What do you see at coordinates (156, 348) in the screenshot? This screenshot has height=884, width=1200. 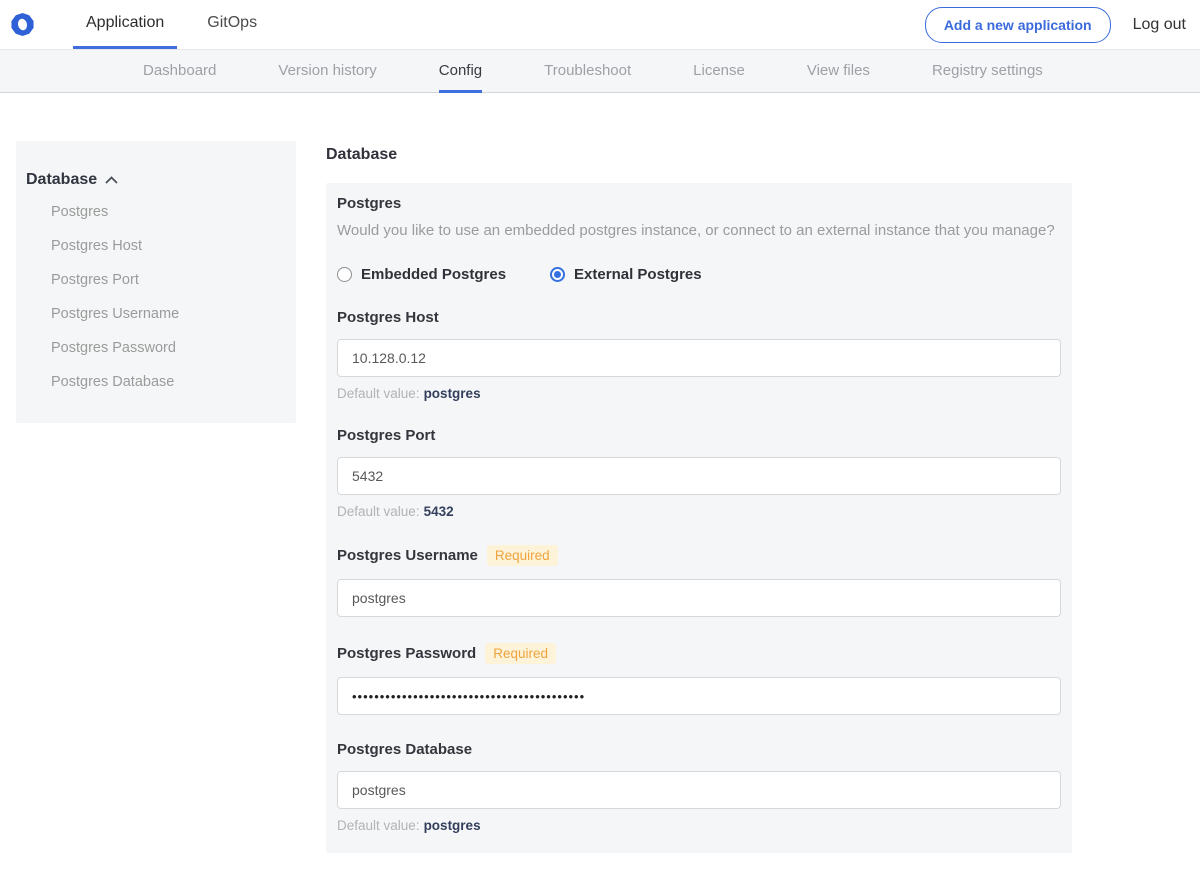 I see `sidebar-item-postgres-password: Postgres Password` at bounding box center [156, 348].